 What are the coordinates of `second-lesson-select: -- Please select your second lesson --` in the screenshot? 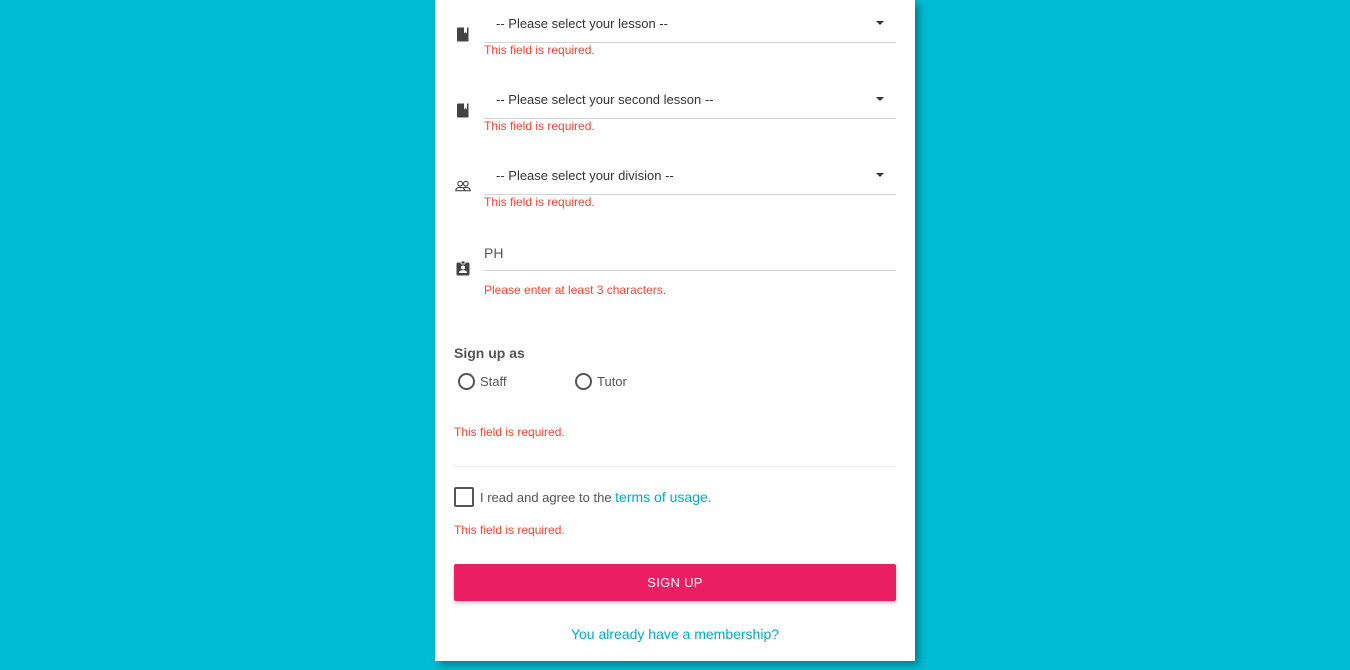 It's located at (690, 97).